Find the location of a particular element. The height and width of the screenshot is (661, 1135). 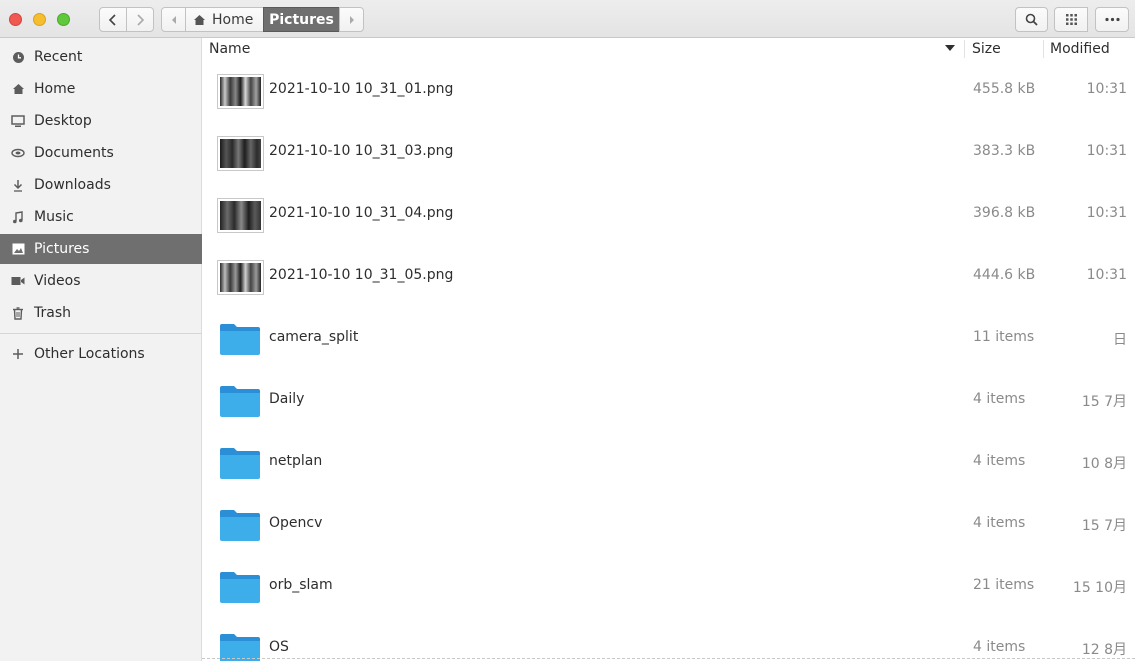

sidebar-item-documents: Documents is located at coordinates (101, 153).